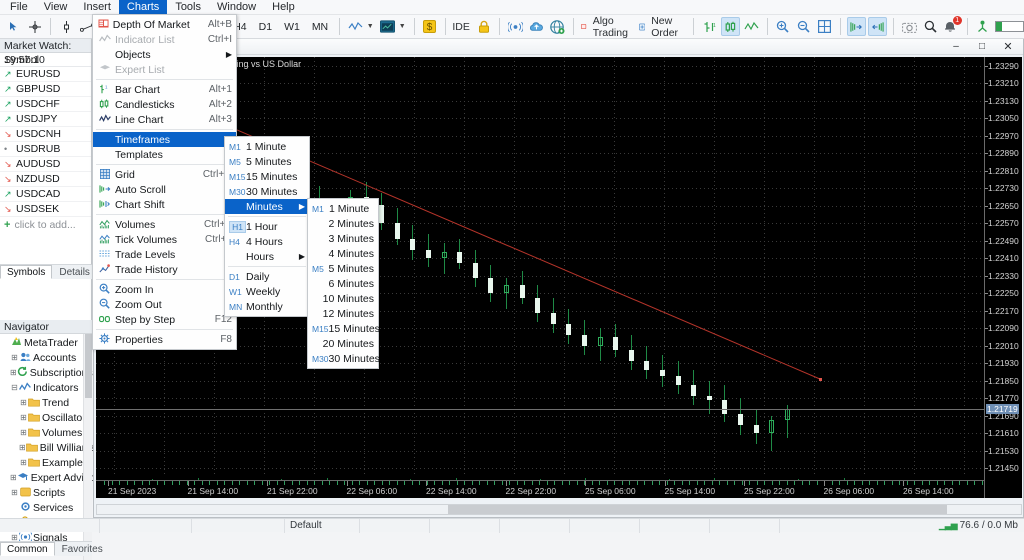  I want to click on menu-item-templates: Templates▶, so click(164, 154).